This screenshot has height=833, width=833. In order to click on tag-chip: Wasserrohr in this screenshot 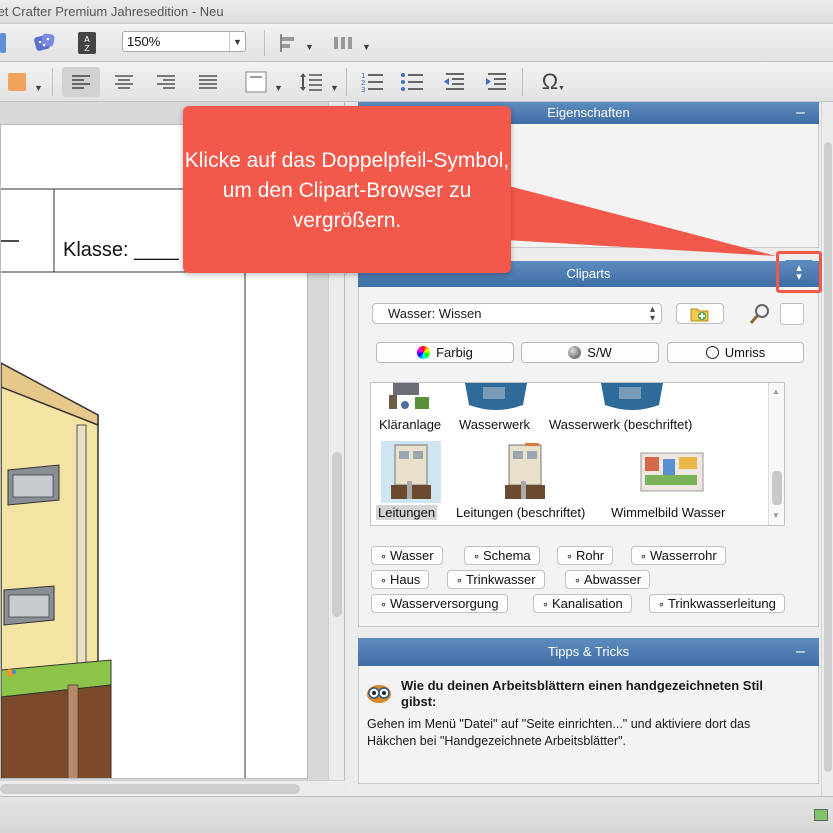, I will do `click(678, 555)`.